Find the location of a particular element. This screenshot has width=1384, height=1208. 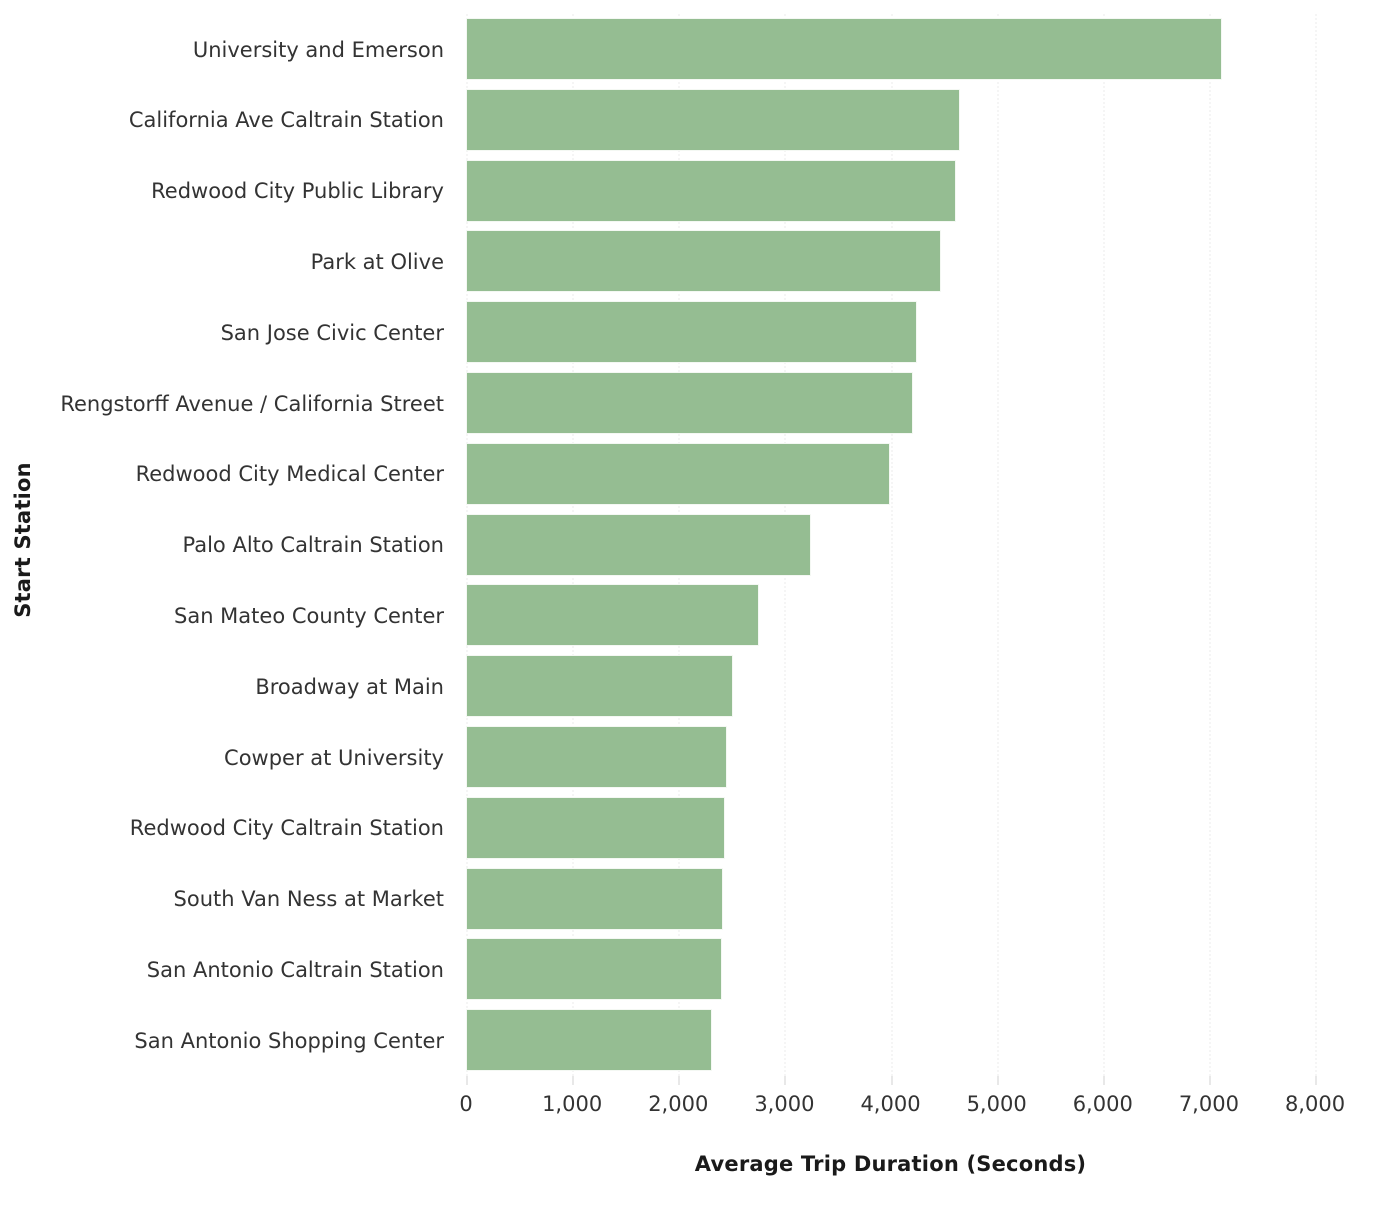

y-axis-tick-label: Palo Alto Caltrain Station is located at coordinates (313, 545).